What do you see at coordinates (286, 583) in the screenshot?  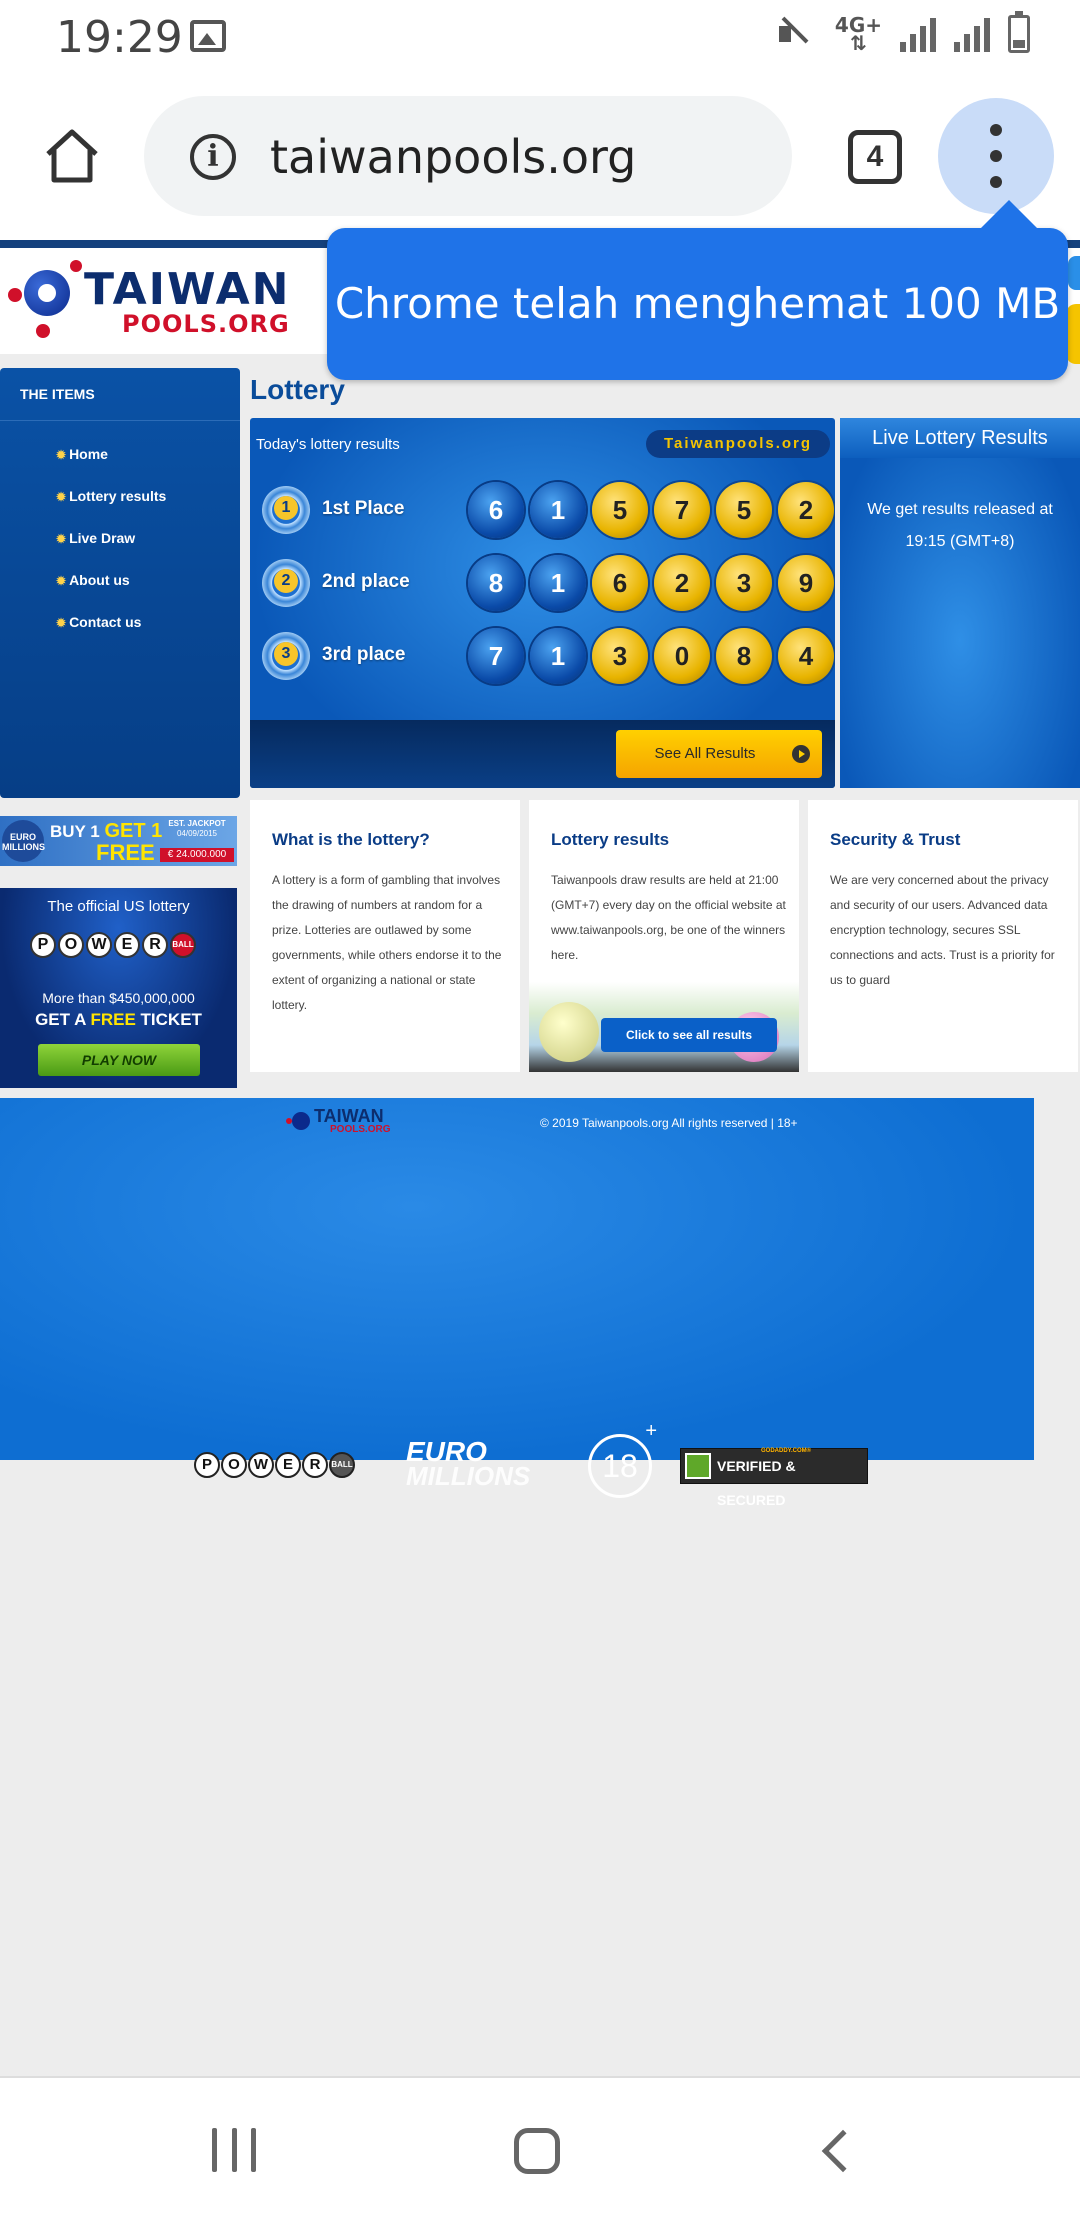 I see `place-2-badge-icon: 2` at bounding box center [286, 583].